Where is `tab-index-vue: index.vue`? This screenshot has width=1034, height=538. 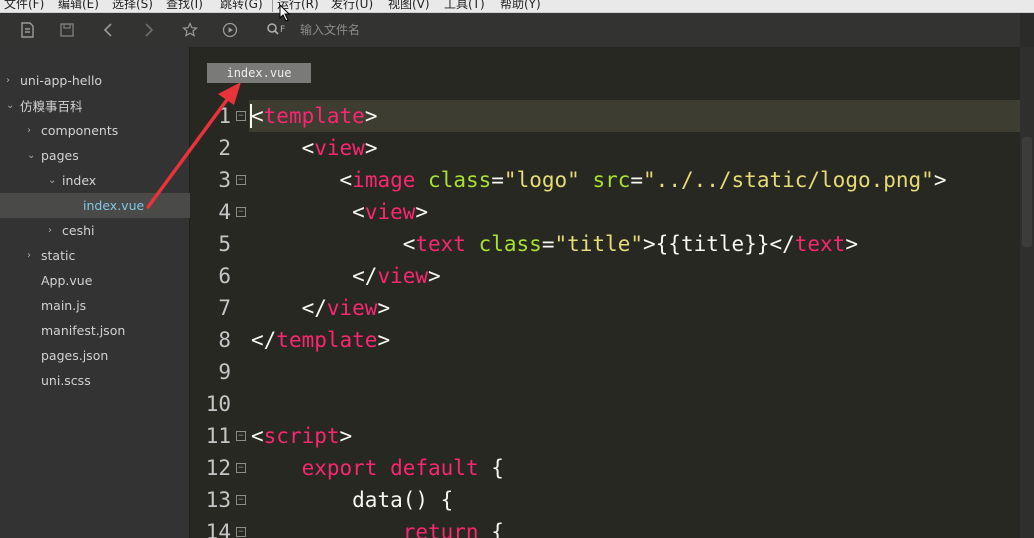
tab-index-vue: index.vue is located at coordinates (259, 73).